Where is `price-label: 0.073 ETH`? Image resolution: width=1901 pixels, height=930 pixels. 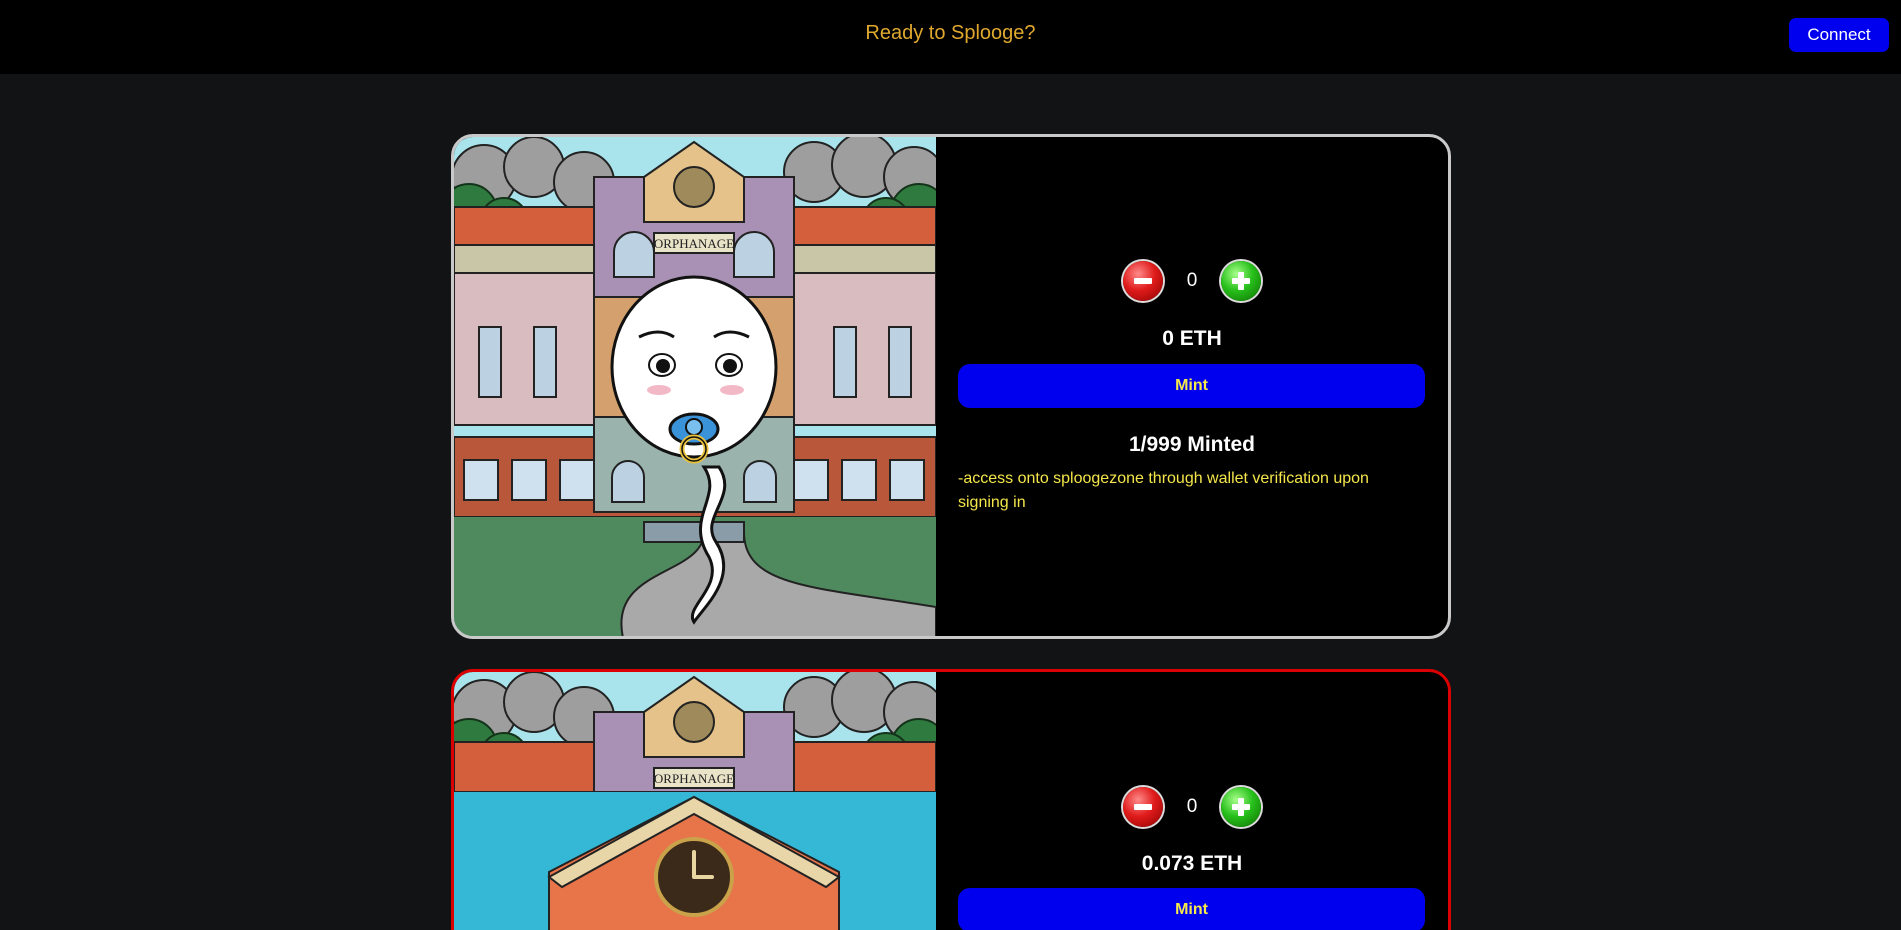
price-label: 0.073 ETH is located at coordinates (1192, 863).